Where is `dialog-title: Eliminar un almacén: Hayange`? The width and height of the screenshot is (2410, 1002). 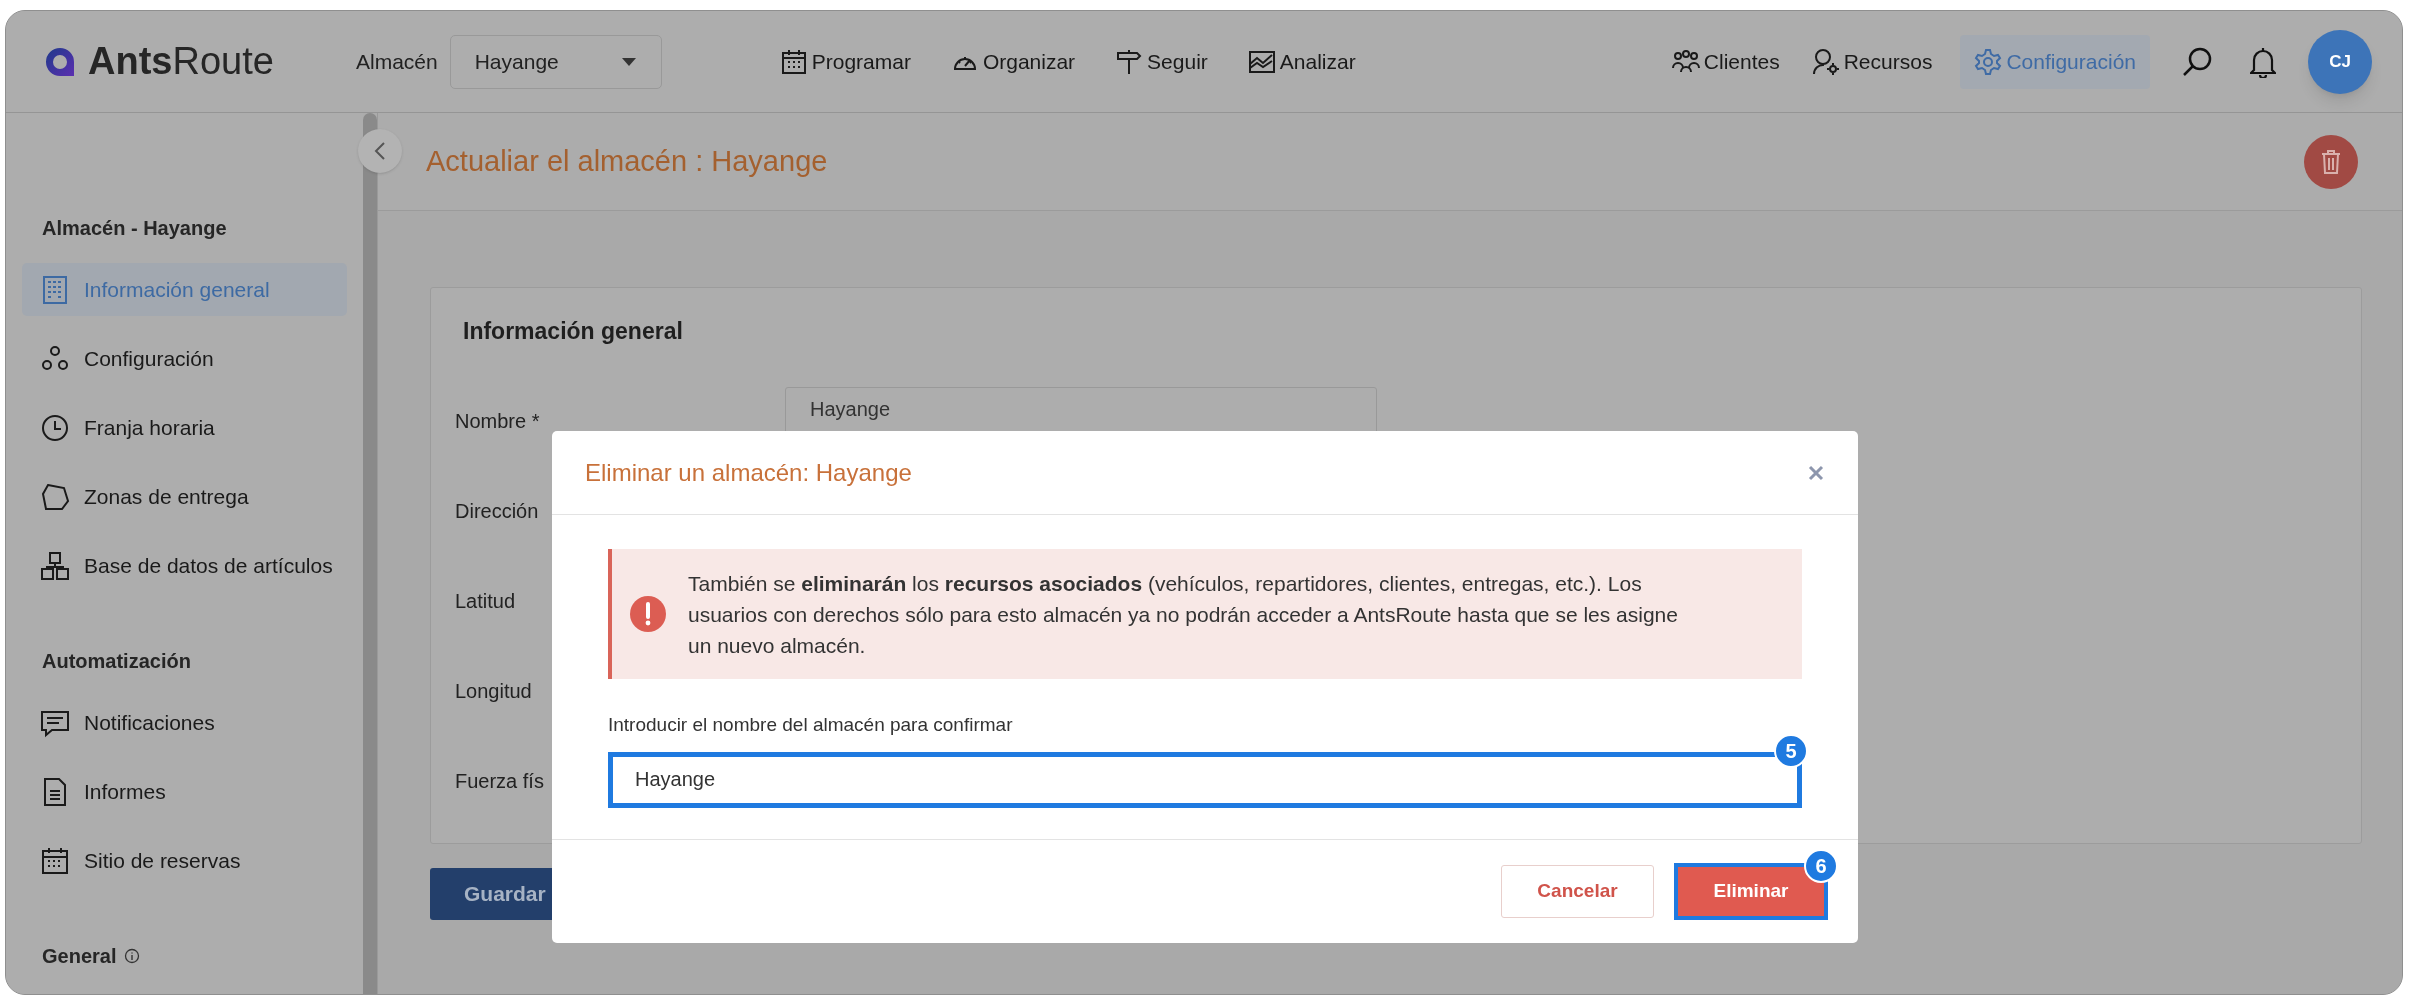 dialog-title: Eliminar un almacén: Hayange is located at coordinates (748, 472).